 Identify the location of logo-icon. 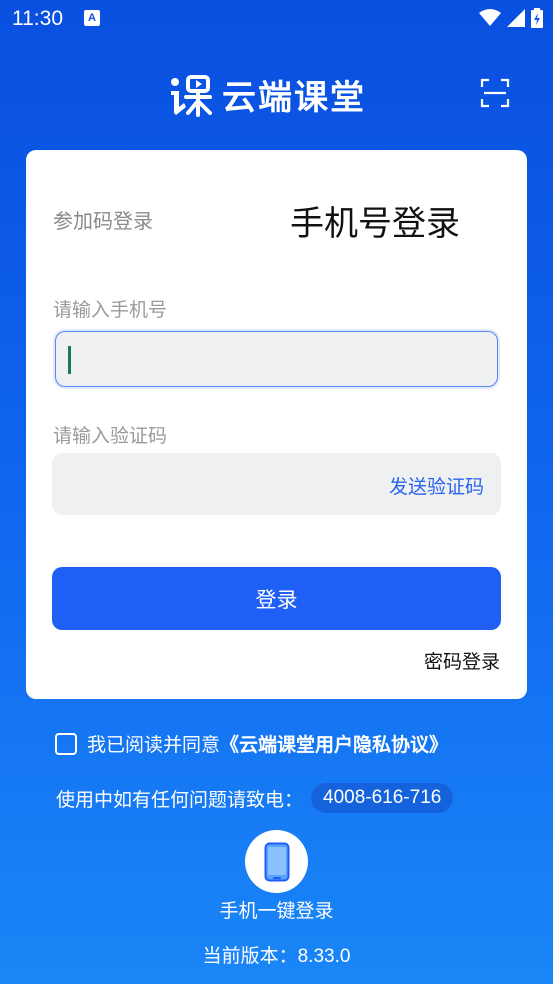
(191, 95).